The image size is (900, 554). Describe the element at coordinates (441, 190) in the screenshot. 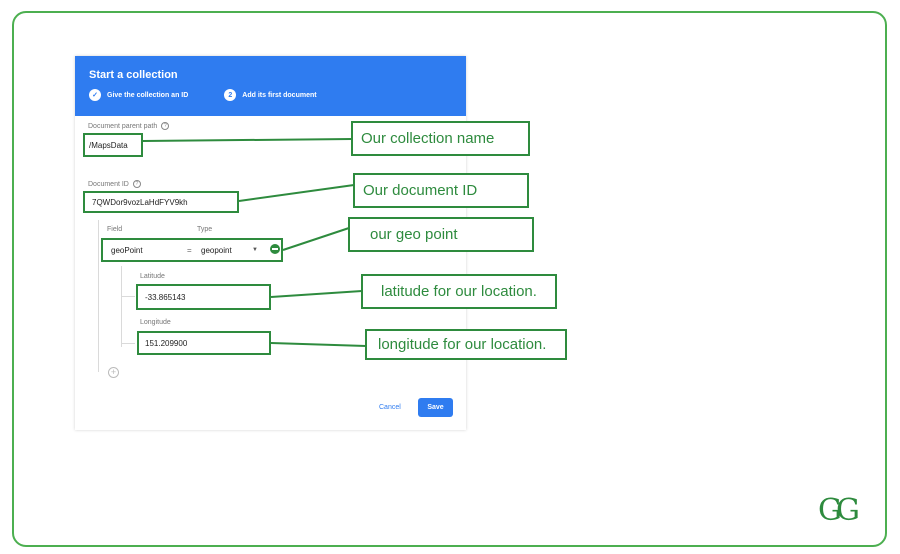

I see `callout-document-id: Our document ID` at that location.